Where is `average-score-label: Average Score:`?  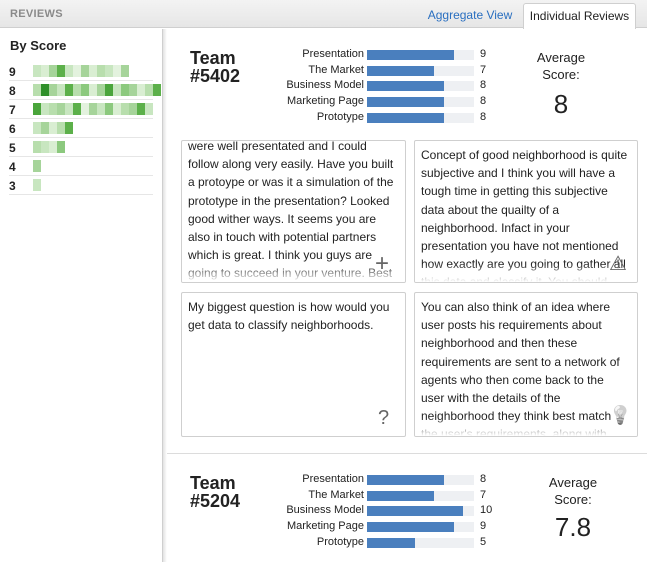
average-score-label: Average Score: is located at coordinates (573, 491).